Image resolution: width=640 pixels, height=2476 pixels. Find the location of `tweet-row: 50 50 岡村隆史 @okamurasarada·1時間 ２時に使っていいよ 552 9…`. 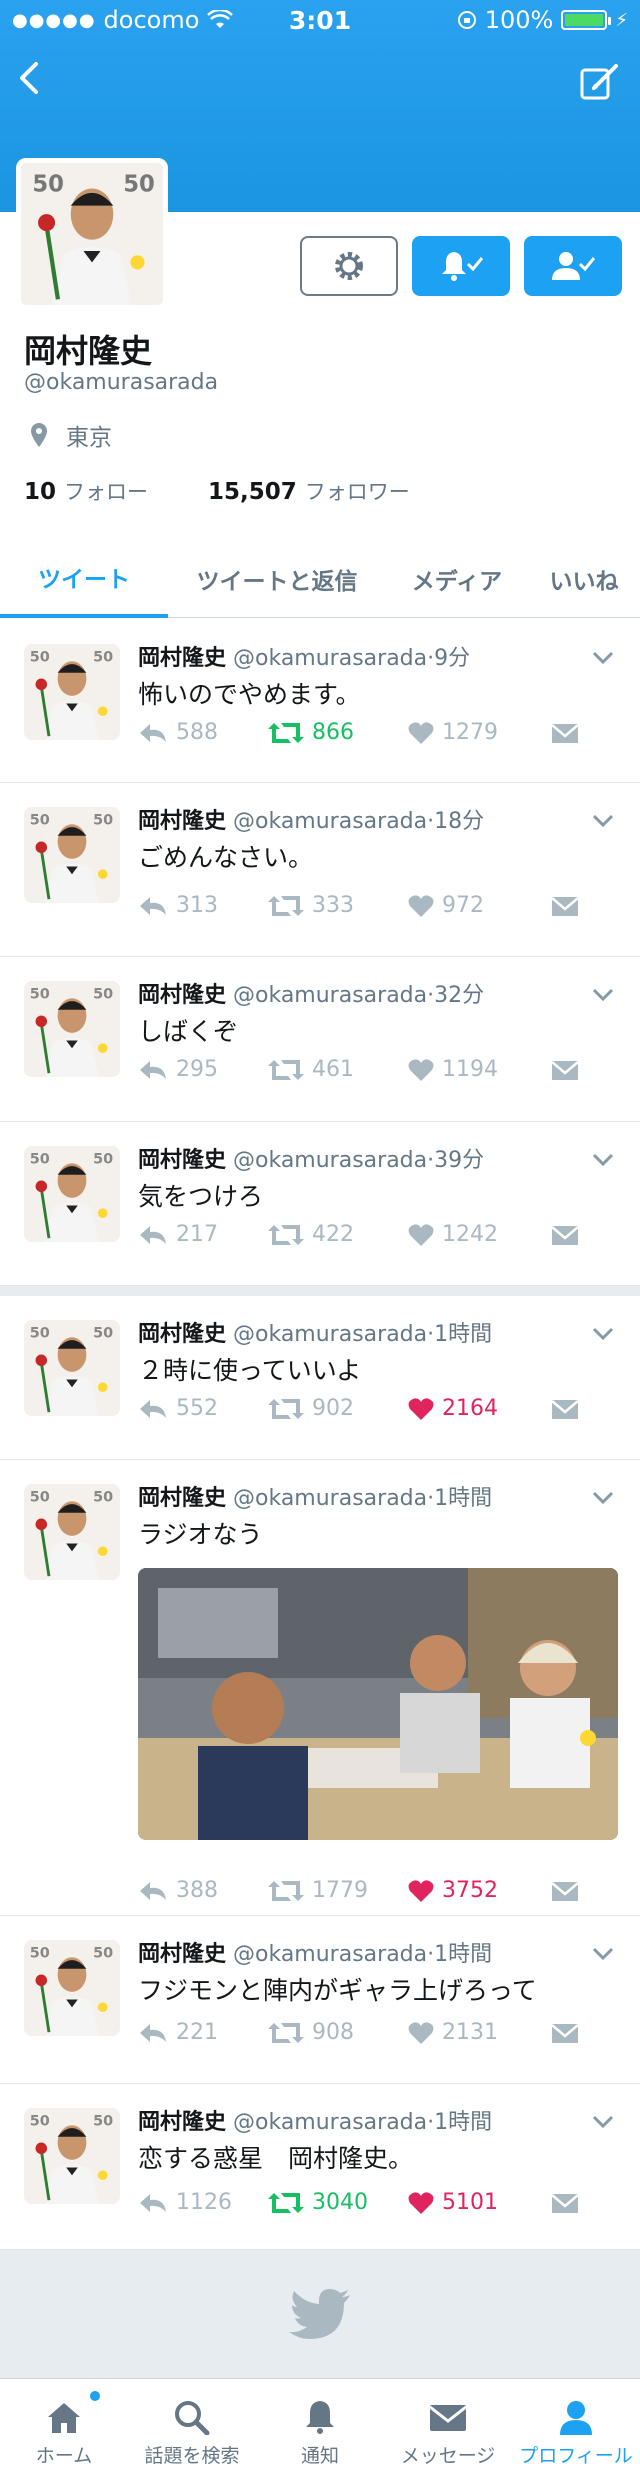

tweet-row: 50 50 岡村隆史 @okamurasarada·1時間 ２時に使っていいよ 552 9… is located at coordinates (320, 1378).